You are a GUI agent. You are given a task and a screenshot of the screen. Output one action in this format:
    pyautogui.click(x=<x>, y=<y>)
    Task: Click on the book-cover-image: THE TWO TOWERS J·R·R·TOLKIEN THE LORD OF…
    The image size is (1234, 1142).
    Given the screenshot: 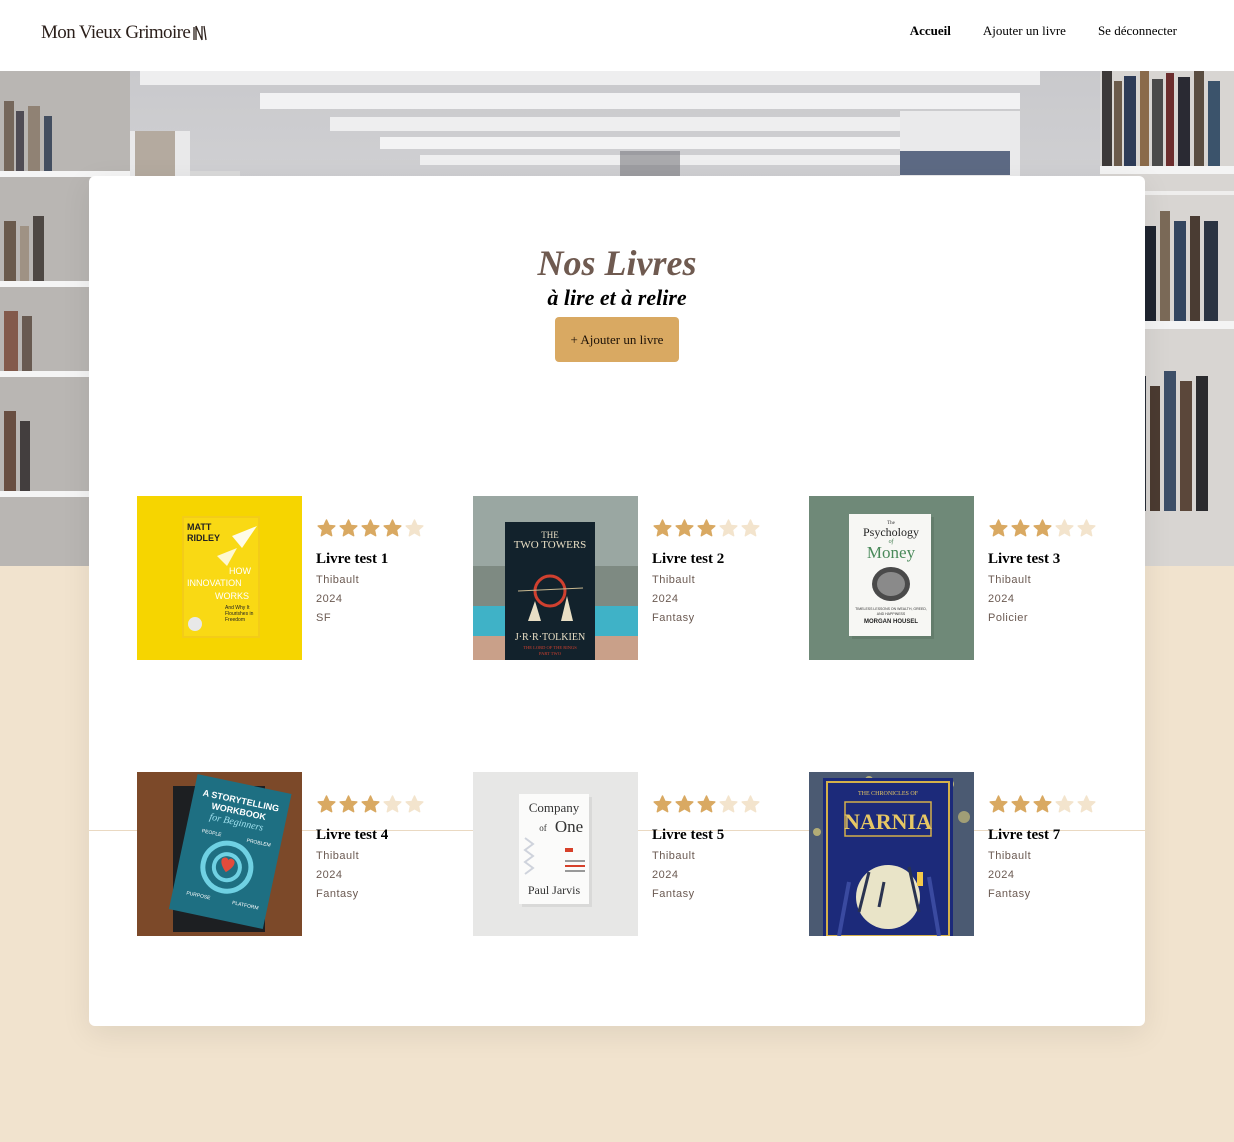 What is the action you would take?
    pyautogui.click(x=555, y=578)
    